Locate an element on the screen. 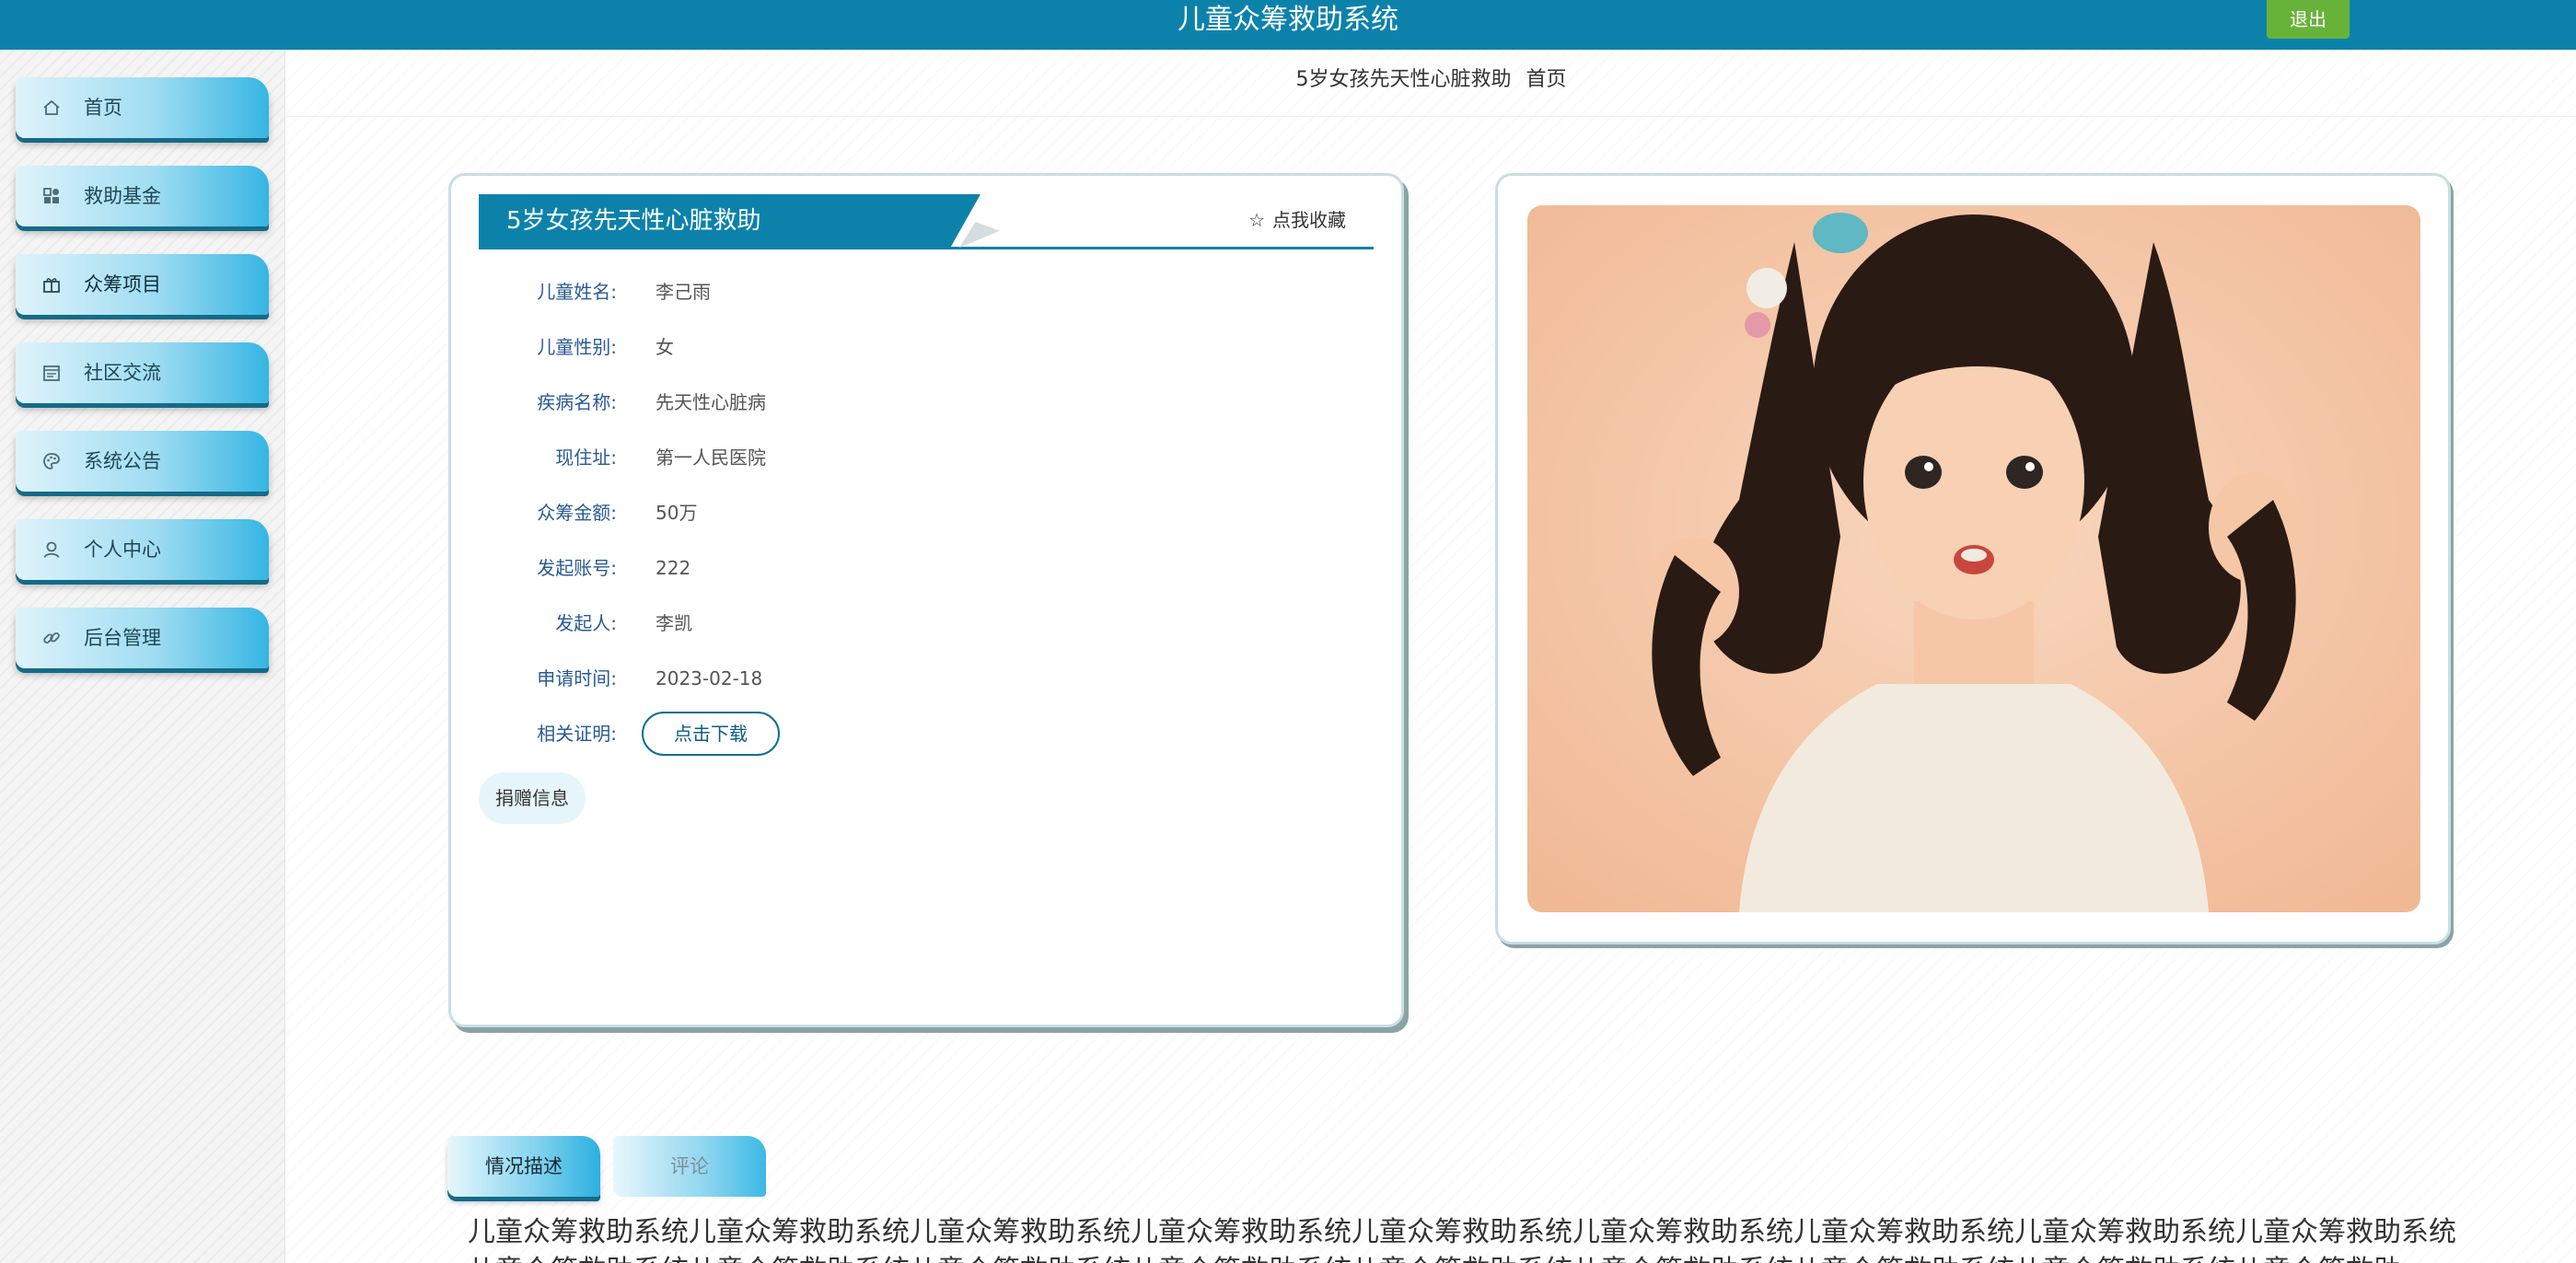 This screenshot has height=1263, width=2576. palette-icon is located at coordinates (51, 461).